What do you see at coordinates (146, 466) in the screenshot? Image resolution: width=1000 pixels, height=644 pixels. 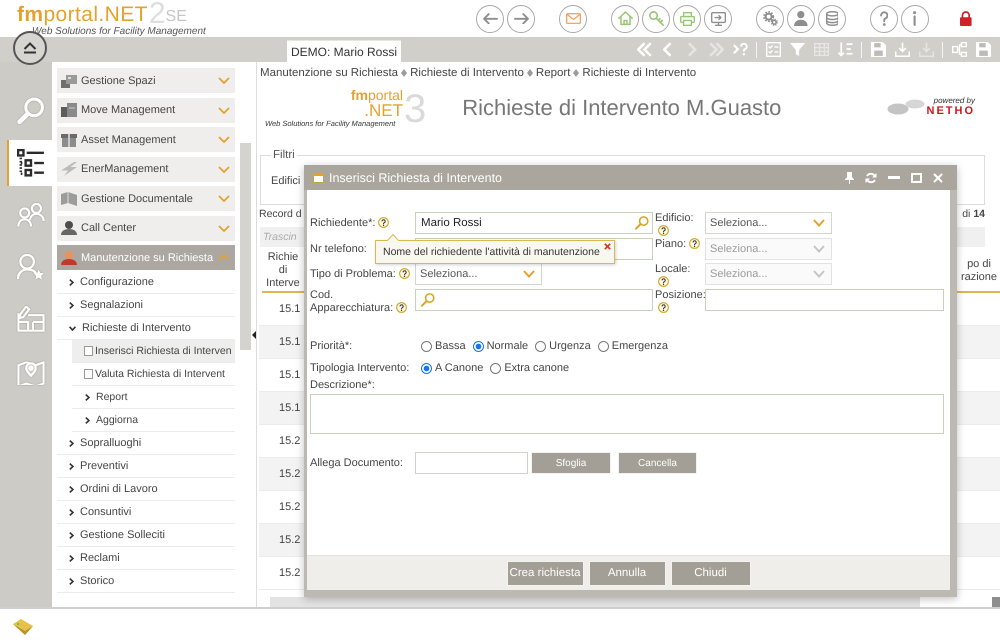 I see `menu-item: Preventivi` at bounding box center [146, 466].